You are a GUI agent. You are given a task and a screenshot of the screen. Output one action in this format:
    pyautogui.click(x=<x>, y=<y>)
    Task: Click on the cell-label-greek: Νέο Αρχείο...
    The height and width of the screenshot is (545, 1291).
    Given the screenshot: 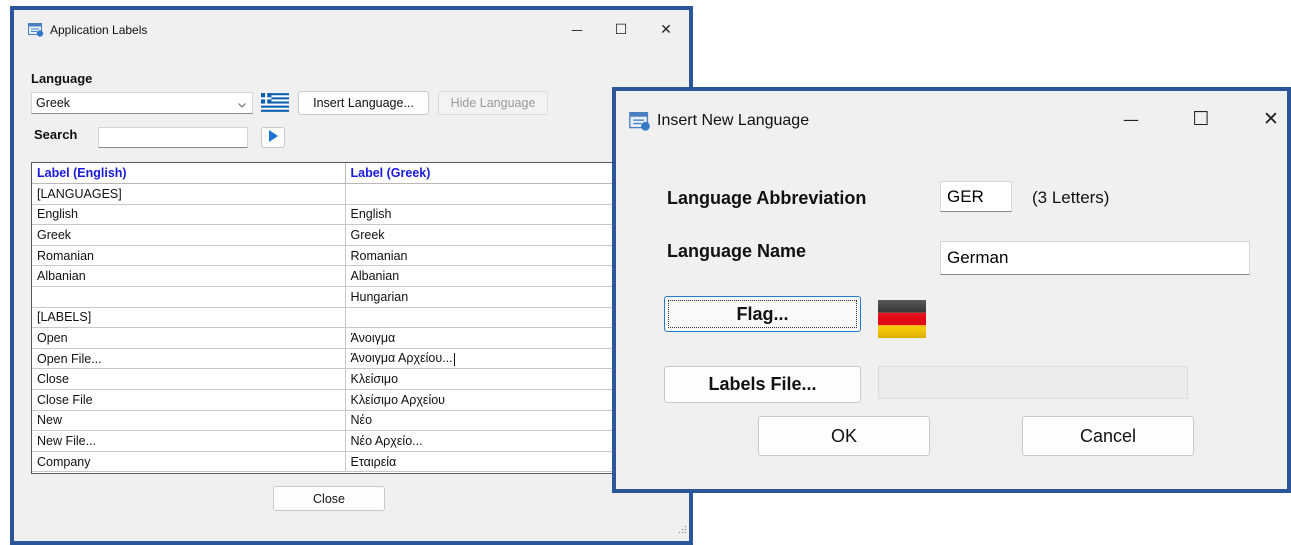 What is the action you would take?
    pyautogui.click(x=487, y=441)
    